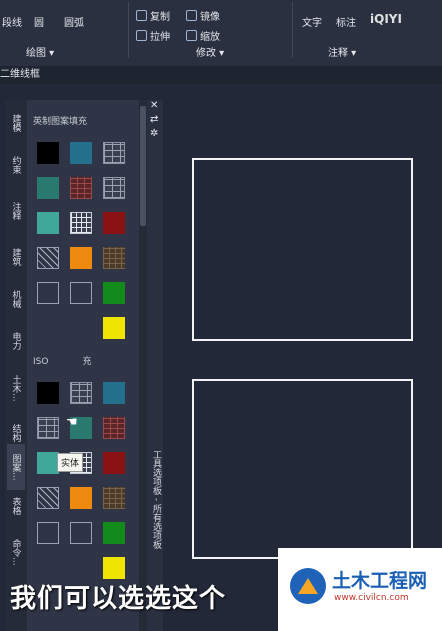 The height and width of the screenshot is (631, 442). Describe the element at coordinates (203, 15) in the screenshot. I see `mirror-button: 镜像` at that location.